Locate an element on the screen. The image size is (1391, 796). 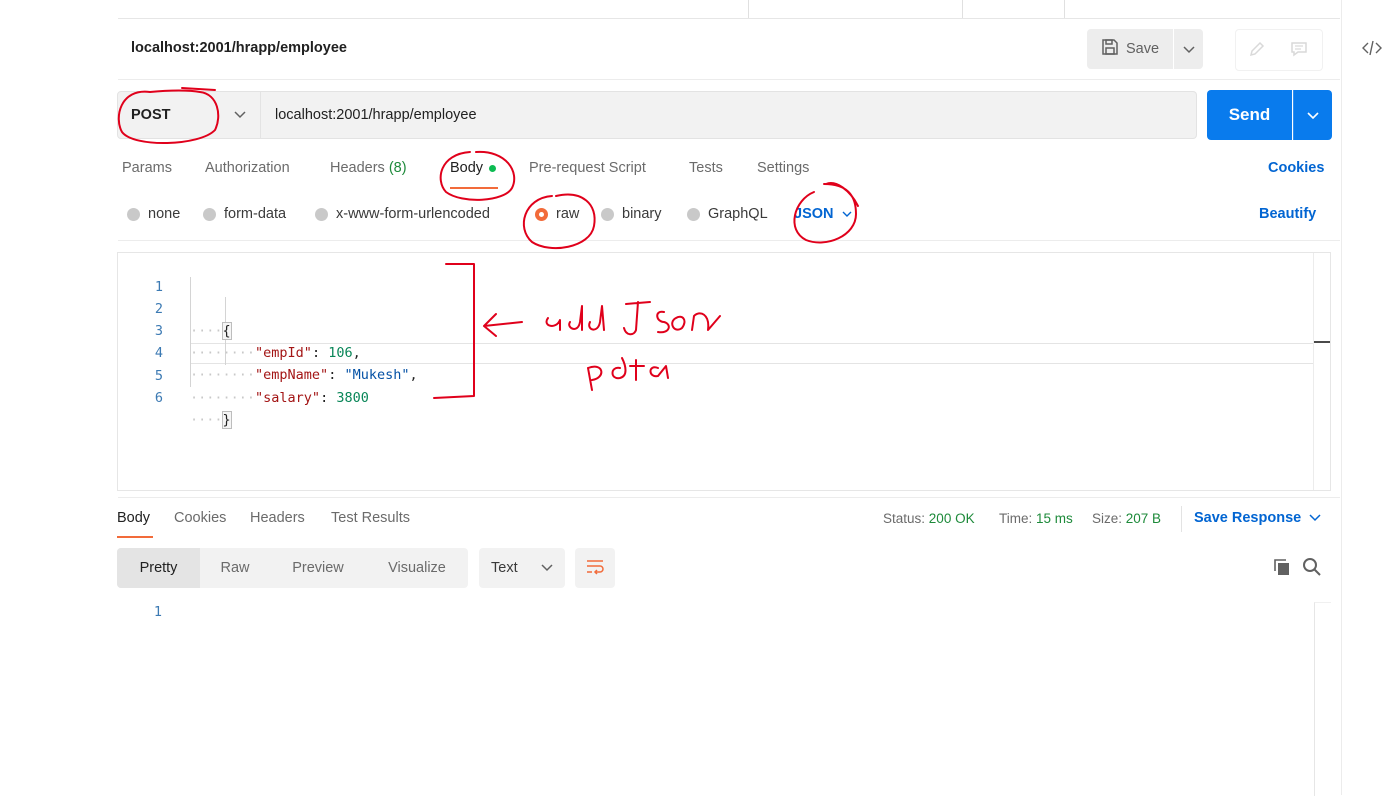
code-line: 1 is located at coordinates (713, 274).